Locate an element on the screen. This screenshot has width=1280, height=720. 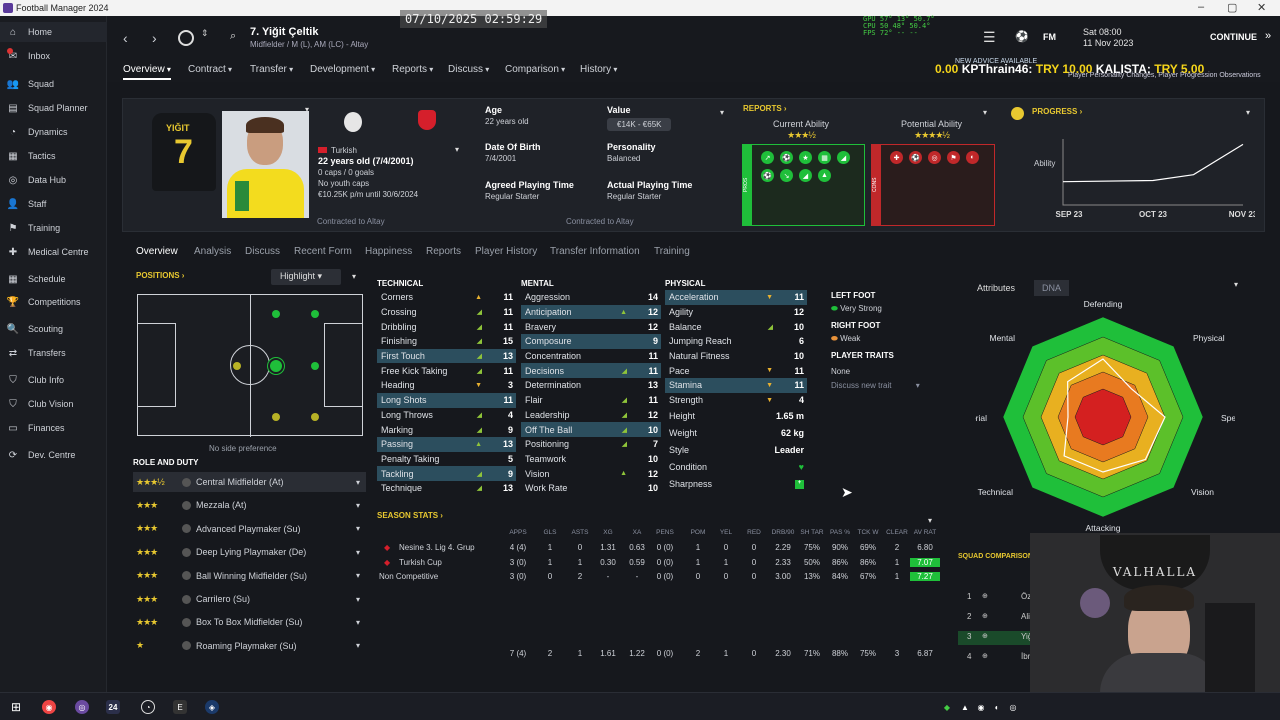
progress-dropdown-icon: ▾ is located at coordinates (1248, 112).